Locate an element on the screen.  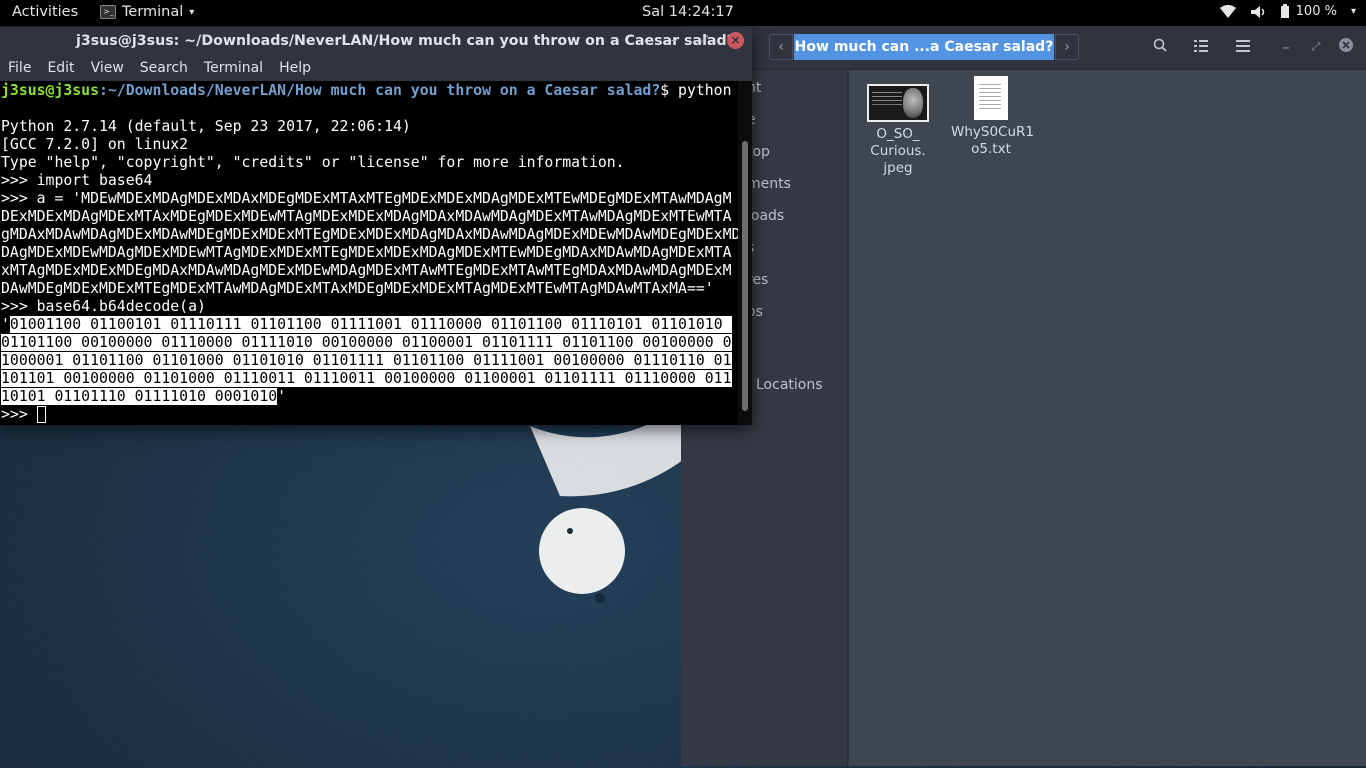
menu-search: Search is located at coordinates (164, 68).